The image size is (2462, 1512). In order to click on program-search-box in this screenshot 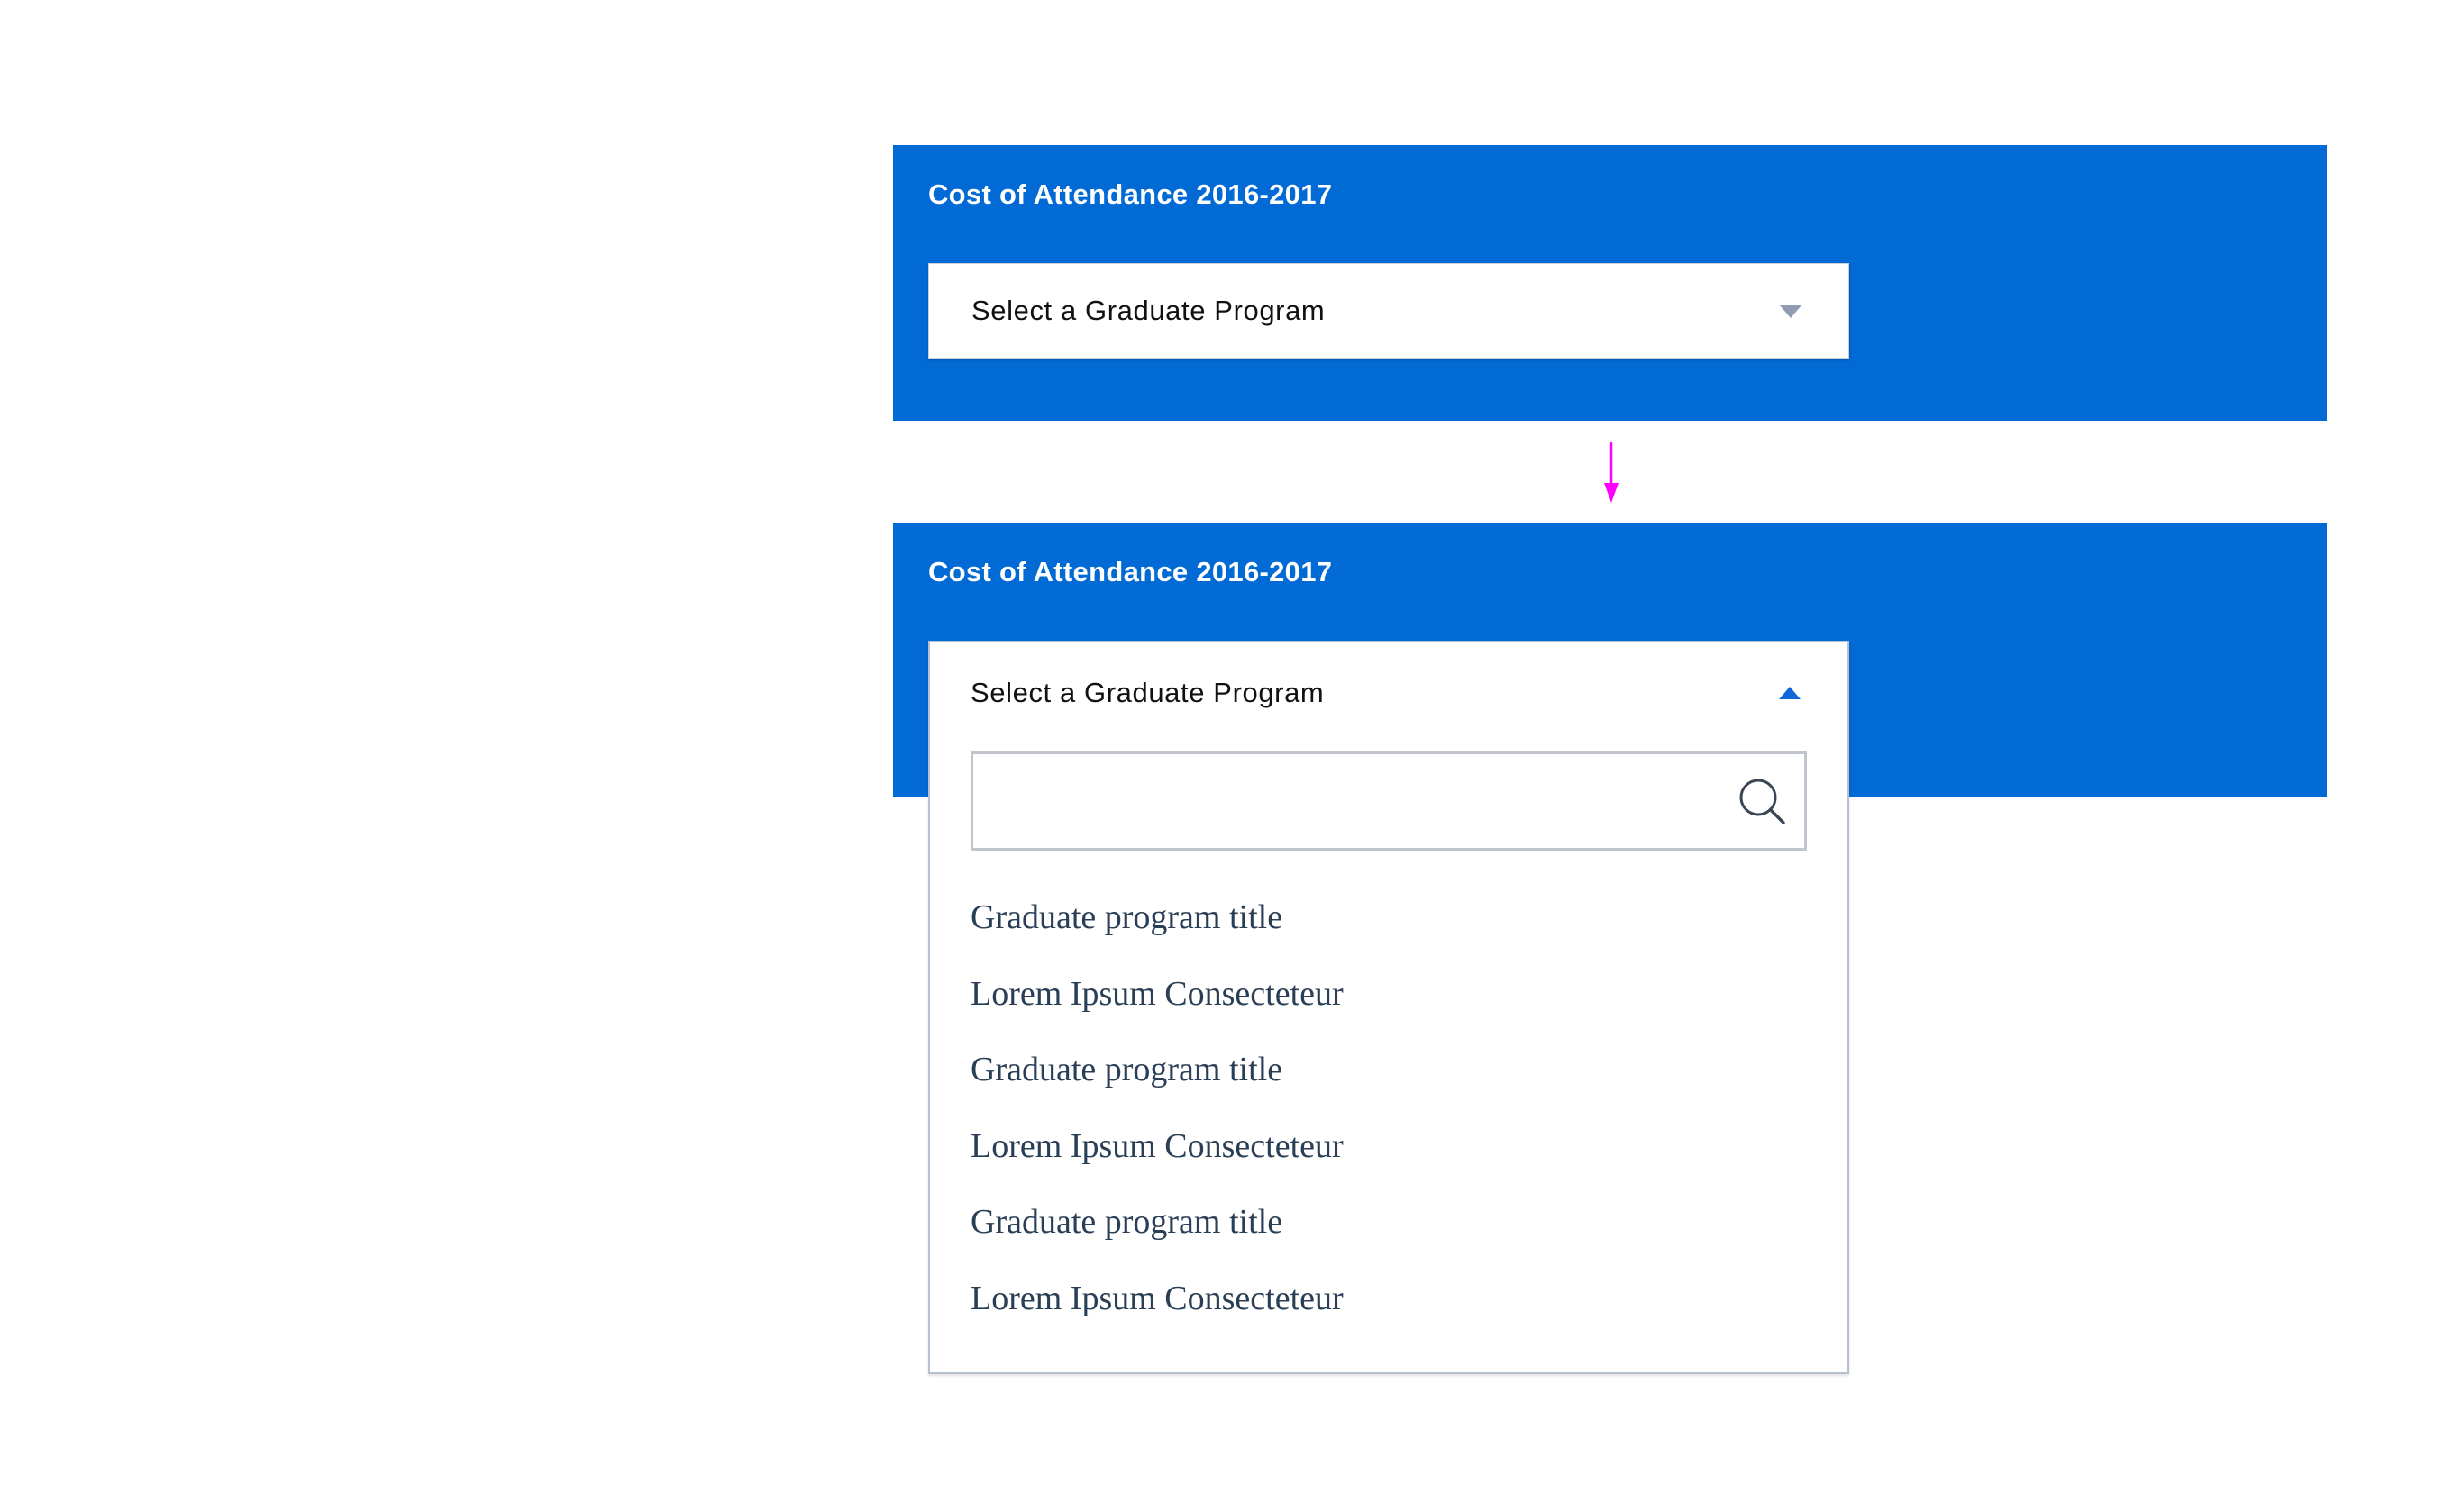, I will do `click(1389, 801)`.